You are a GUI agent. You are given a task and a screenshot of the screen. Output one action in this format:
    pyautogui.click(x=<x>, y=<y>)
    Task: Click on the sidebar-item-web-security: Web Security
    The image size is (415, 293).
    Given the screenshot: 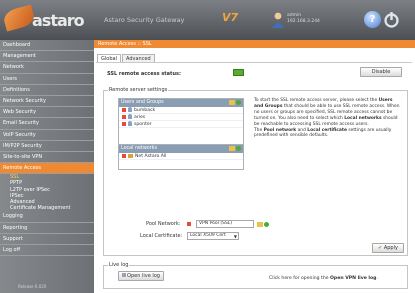 What is the action you would take?
    pyautogui.click(x=47, y=113)
    